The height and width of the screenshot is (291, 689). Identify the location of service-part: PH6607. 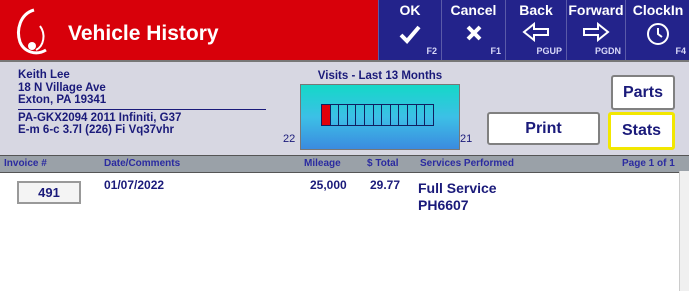
(443, 205).